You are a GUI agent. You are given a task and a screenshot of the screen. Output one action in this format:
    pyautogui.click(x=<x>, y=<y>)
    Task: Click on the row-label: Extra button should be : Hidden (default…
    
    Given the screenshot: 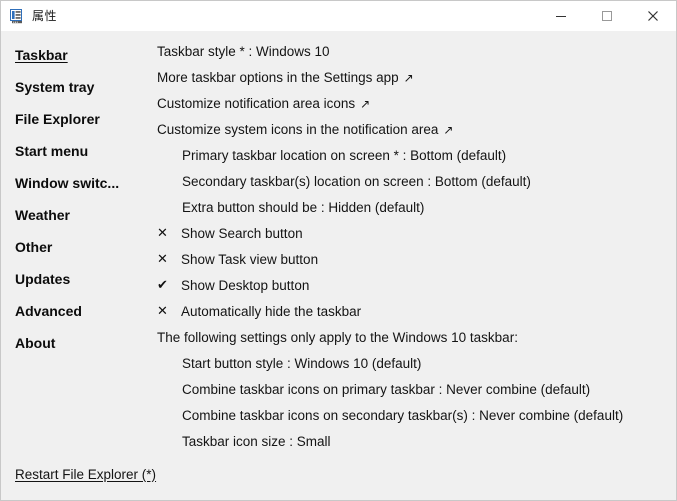 What is the action you would take?
    pyautogui.click(x=303, y=207)
    